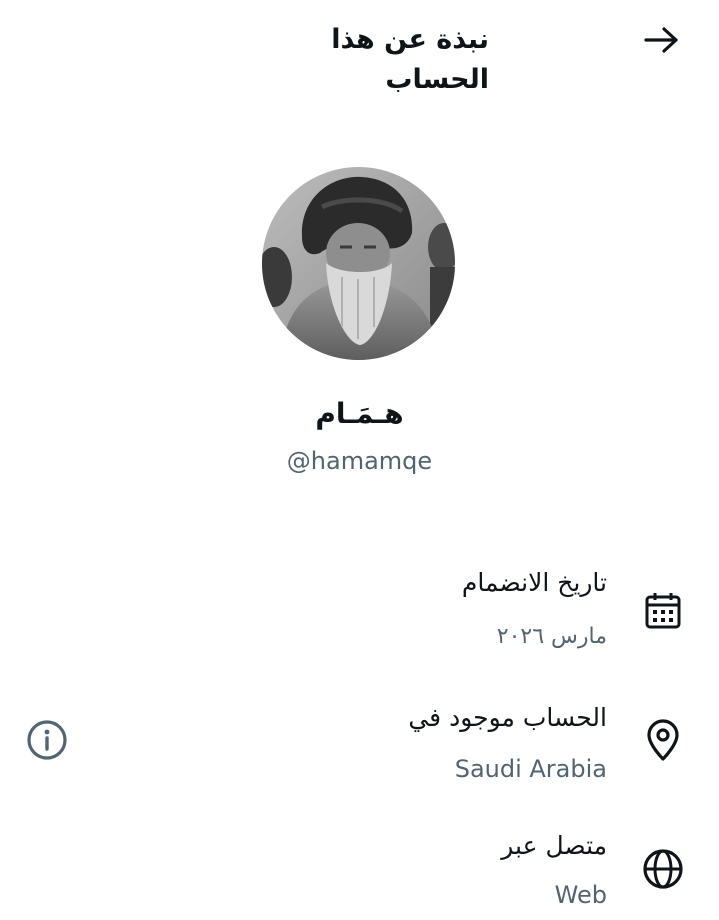 This screenshot has width=719, height=920. What do you see at coordinates (359, 413) in the screenshot?
I see `display-name: هـمَـام` at bounding box center [359, 413].